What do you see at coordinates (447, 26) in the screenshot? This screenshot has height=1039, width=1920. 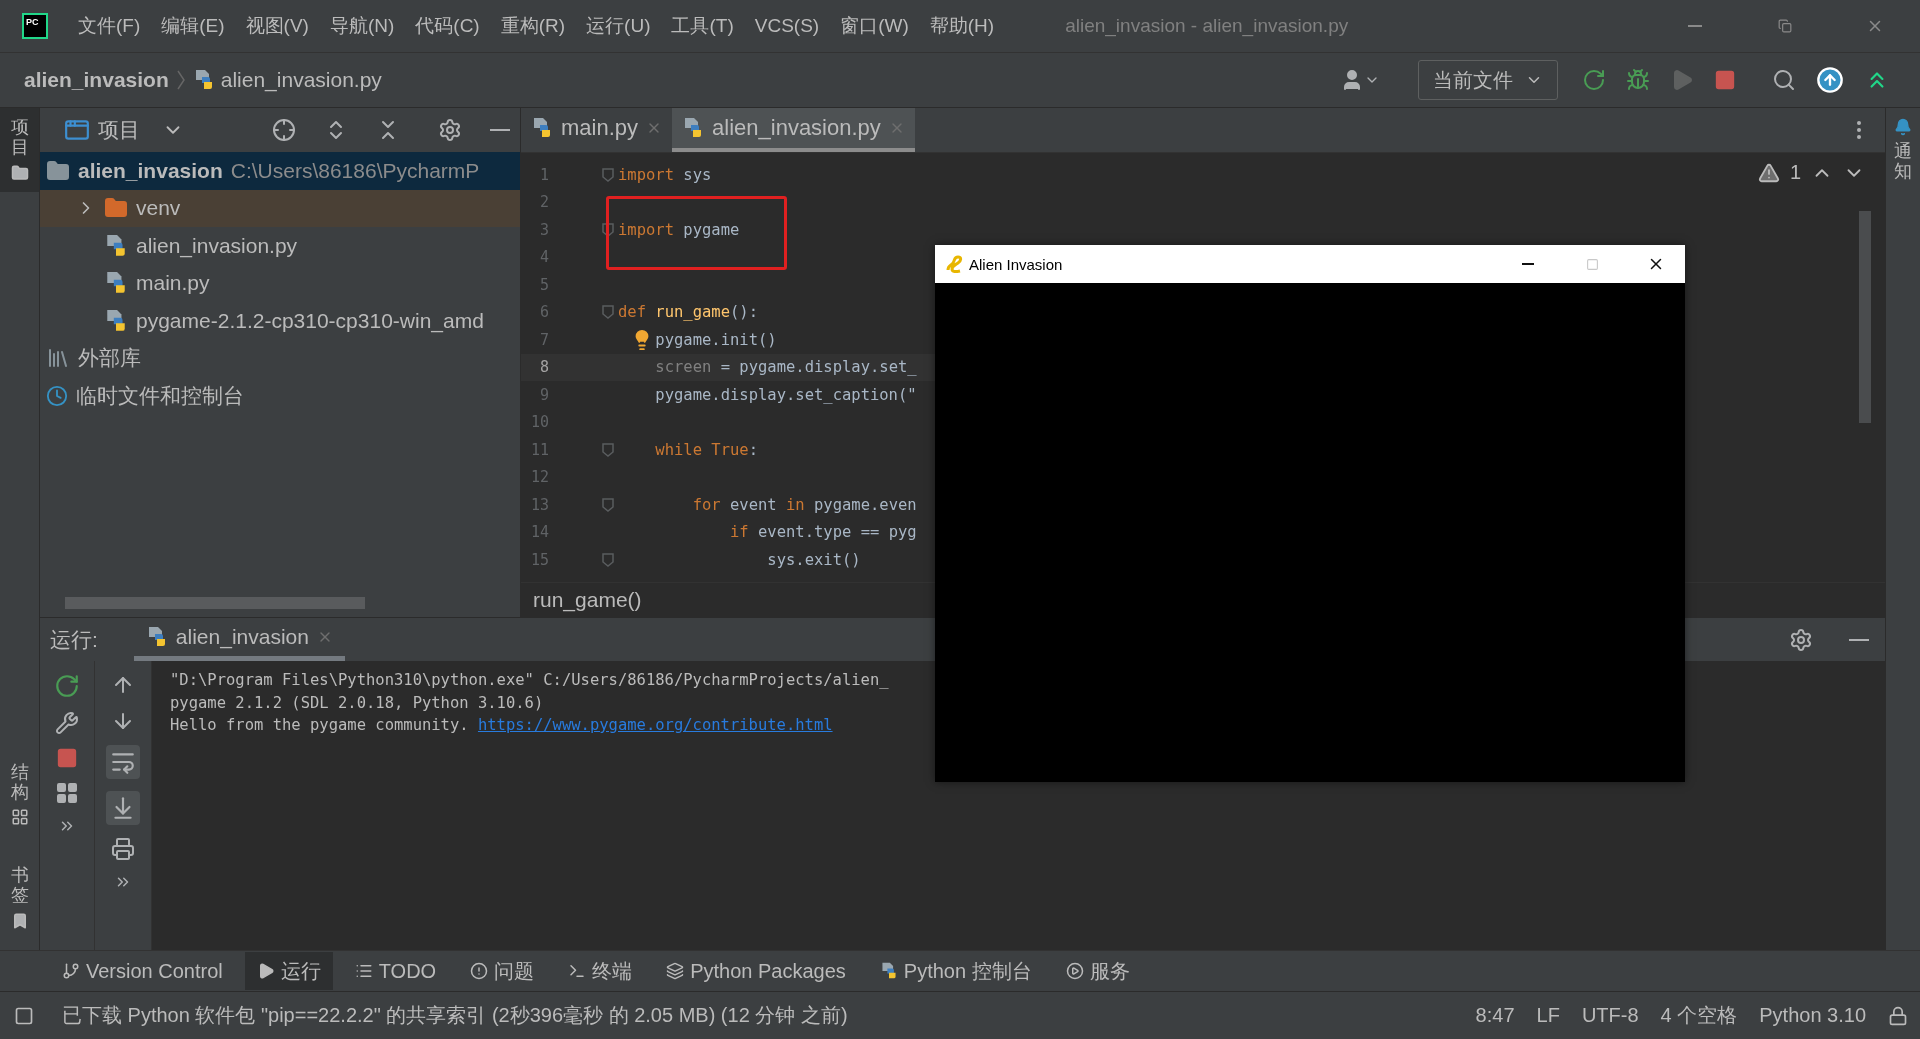 I see `menu-item: 代码(C)` at bounding box center [447, 26].